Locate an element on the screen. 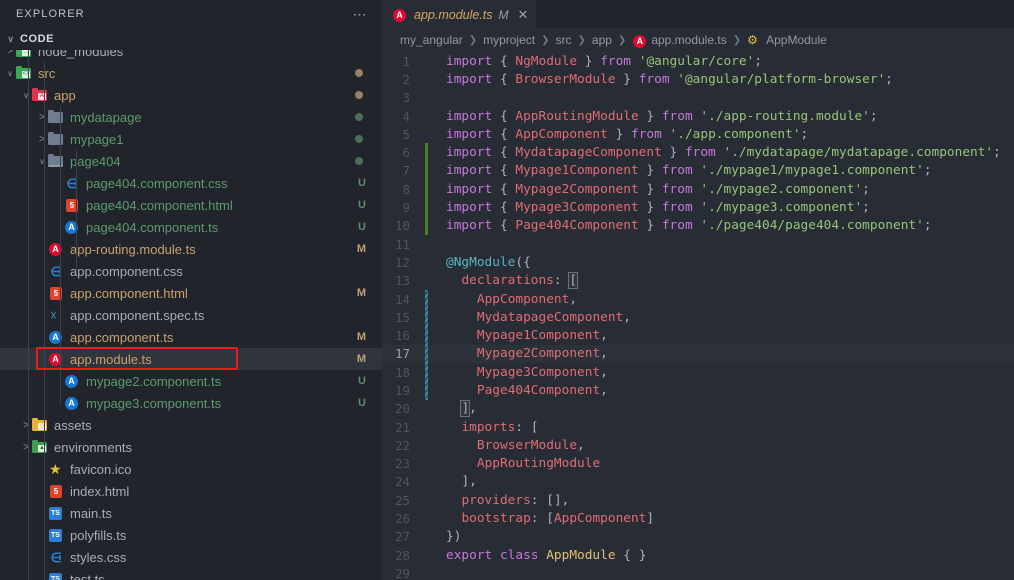 This screenshot has height=580, width=1014. code-line: 22 BrowserModule, is located at coordinates (698, 445).